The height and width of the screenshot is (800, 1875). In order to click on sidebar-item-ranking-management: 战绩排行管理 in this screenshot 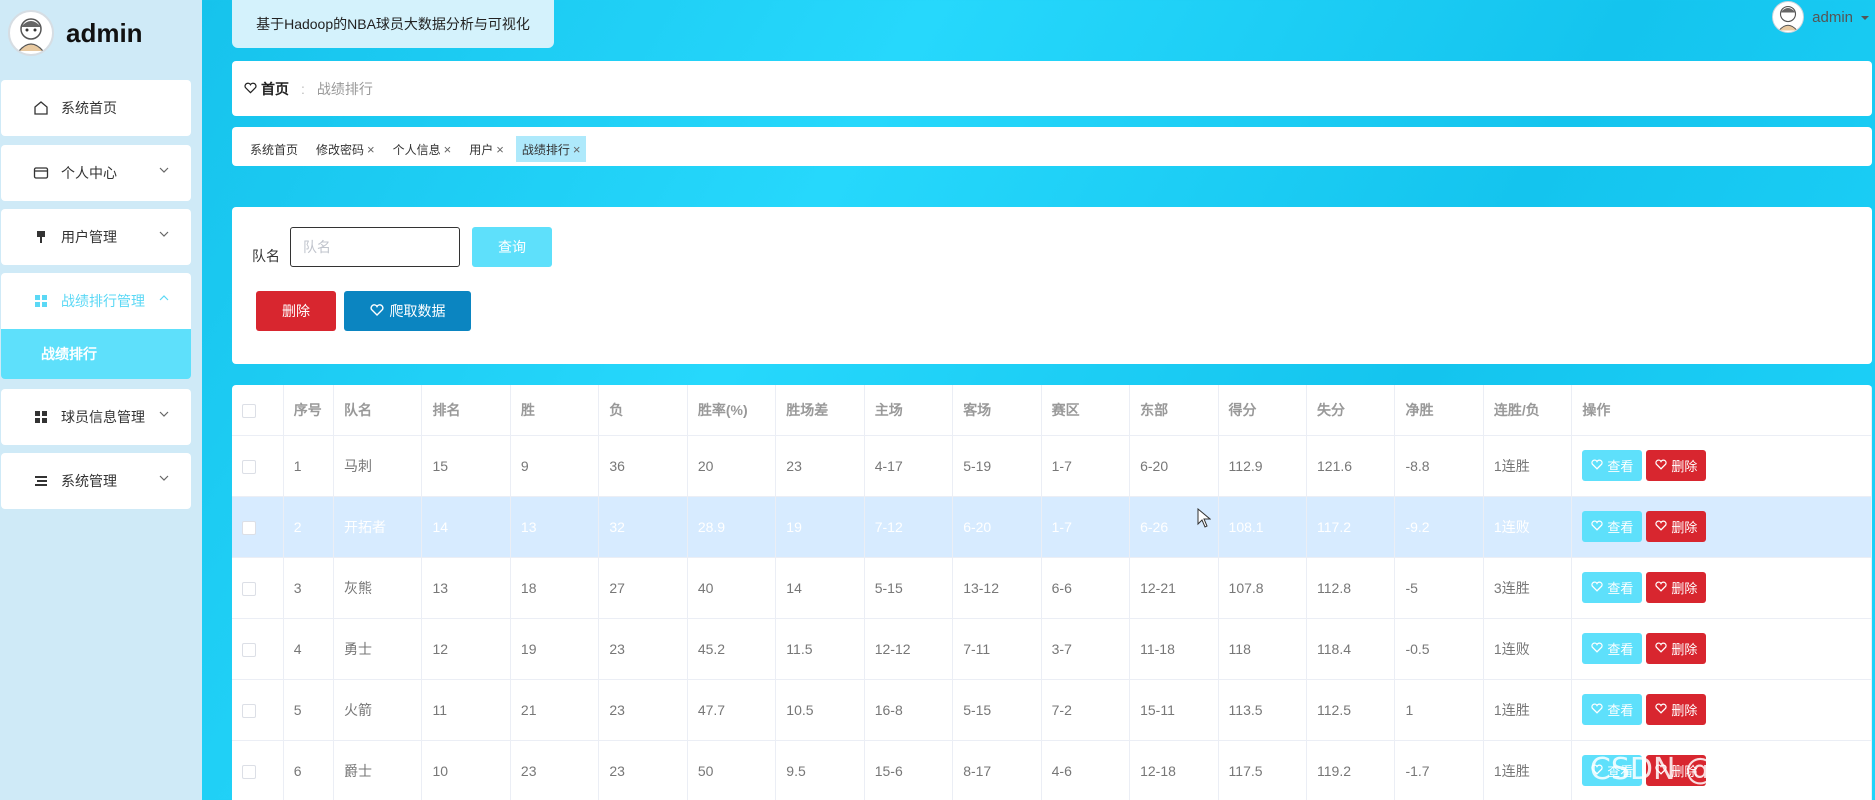, I will do `click(96, 301)`.